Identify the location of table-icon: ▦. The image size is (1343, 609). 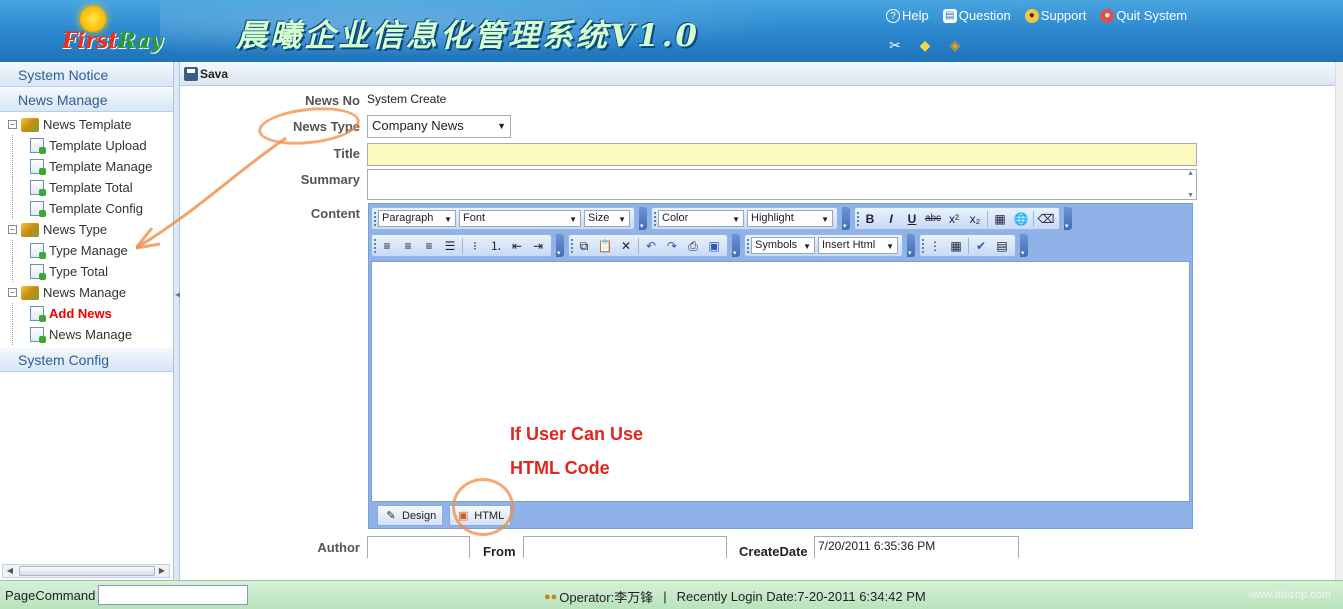
(1000, 219).